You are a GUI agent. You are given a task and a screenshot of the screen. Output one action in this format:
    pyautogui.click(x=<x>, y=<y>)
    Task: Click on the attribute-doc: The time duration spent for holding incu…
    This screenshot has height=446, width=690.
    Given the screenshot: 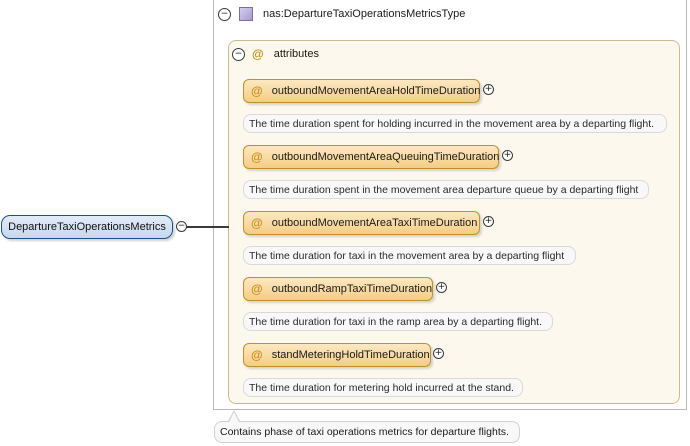 What is the action you would take?
    pyautogui.click(x=455, y=123)
    